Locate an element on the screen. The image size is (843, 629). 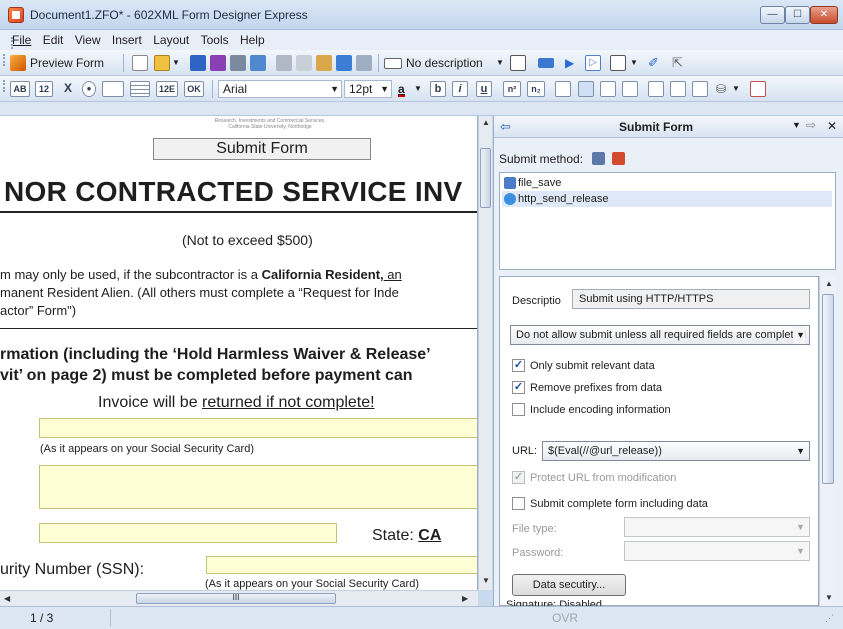
list-item: file_save is located at coordinates (667, 183).